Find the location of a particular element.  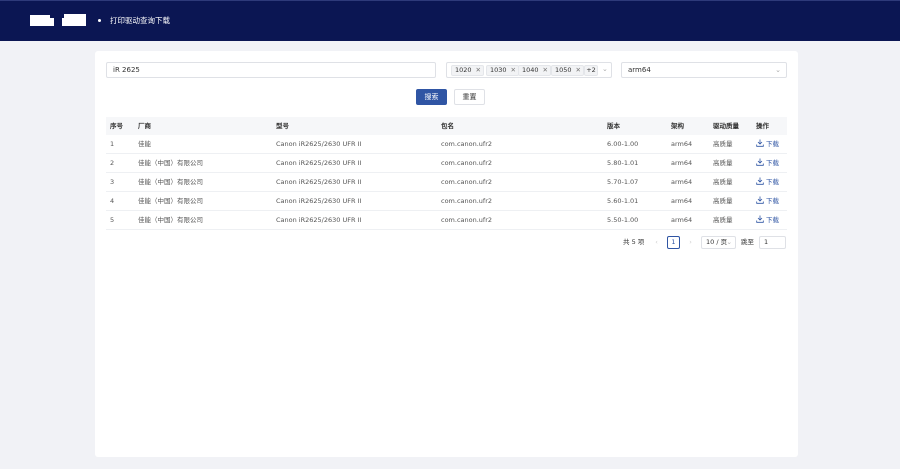

cell-index: 1 is located at coordinates (112, 144).